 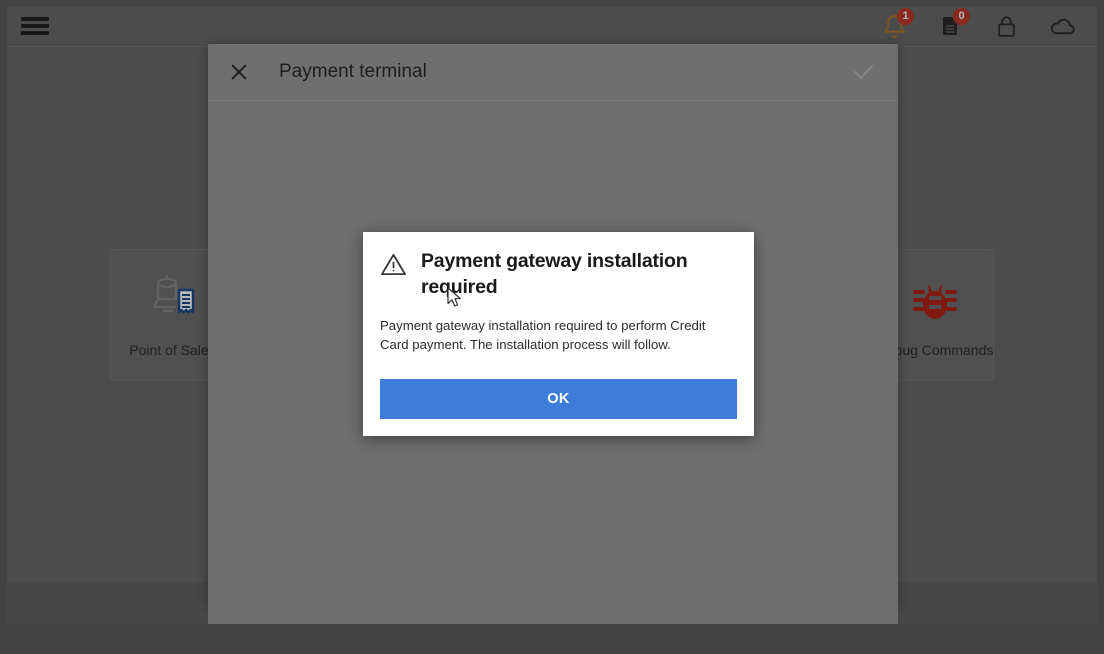 I want to click on top-app-bar: 1 0, so click(x=552, y=26).